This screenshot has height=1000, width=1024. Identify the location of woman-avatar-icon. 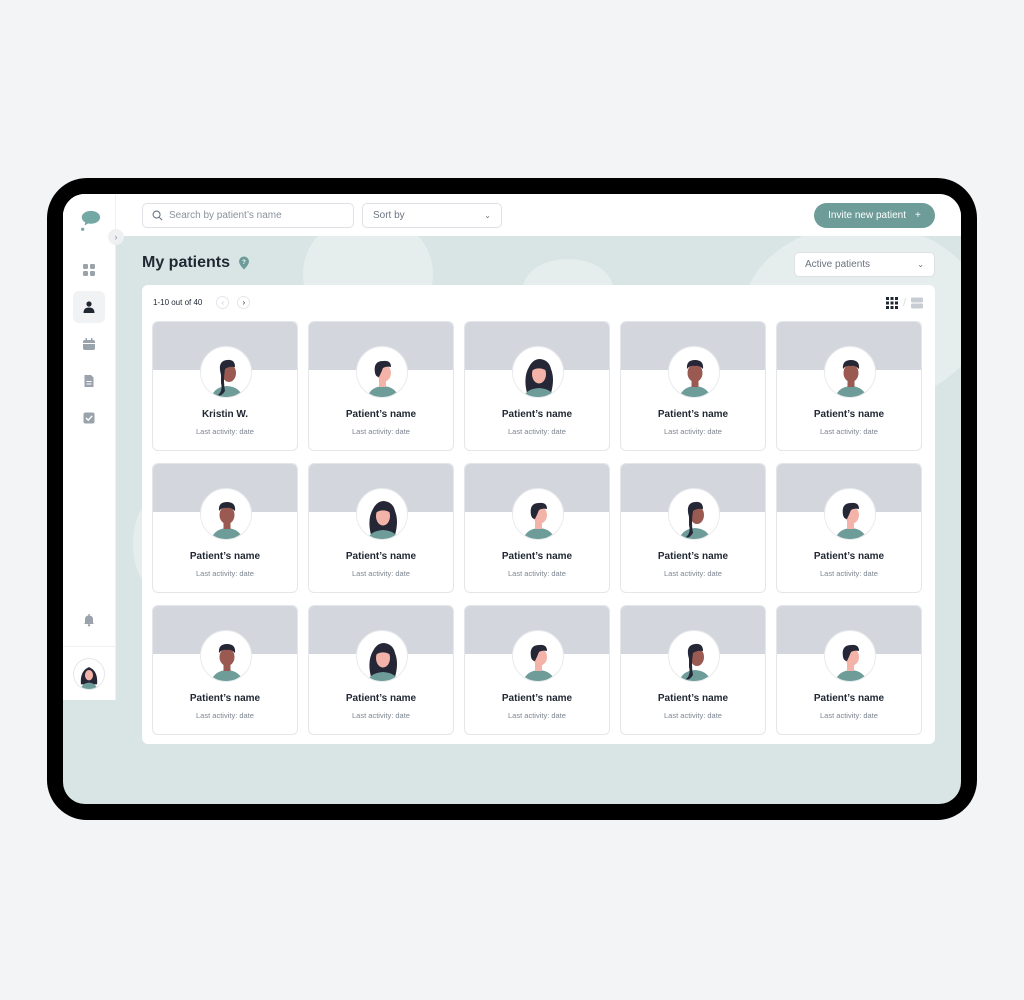
(89, 678).